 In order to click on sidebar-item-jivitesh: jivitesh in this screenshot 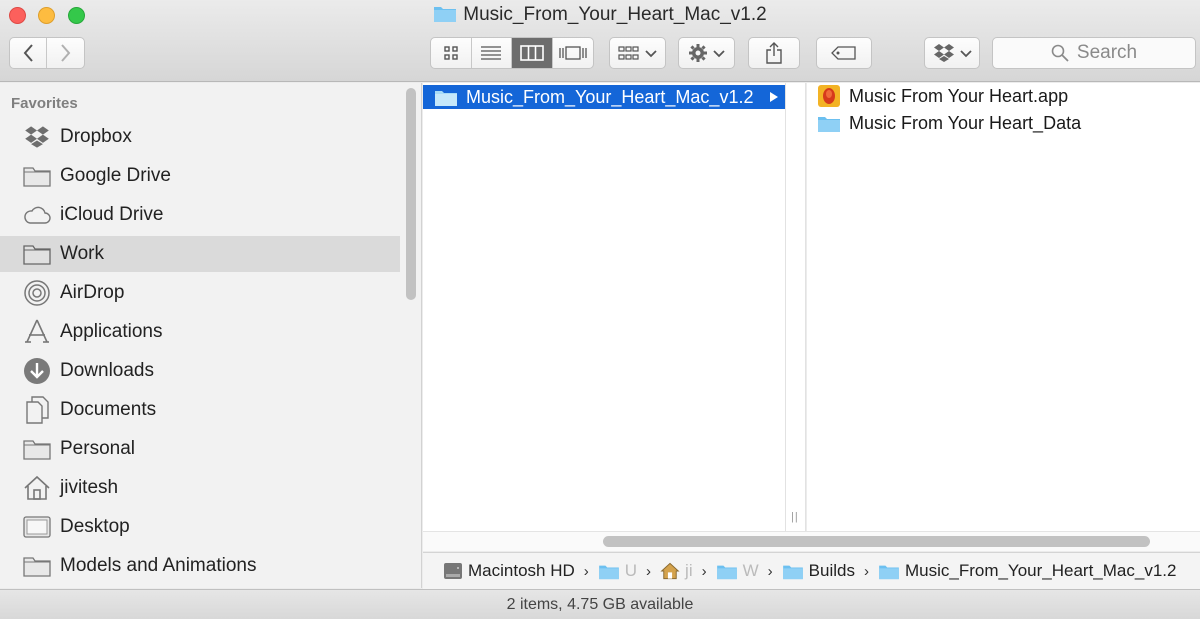, I will do `click(200, 488)`.